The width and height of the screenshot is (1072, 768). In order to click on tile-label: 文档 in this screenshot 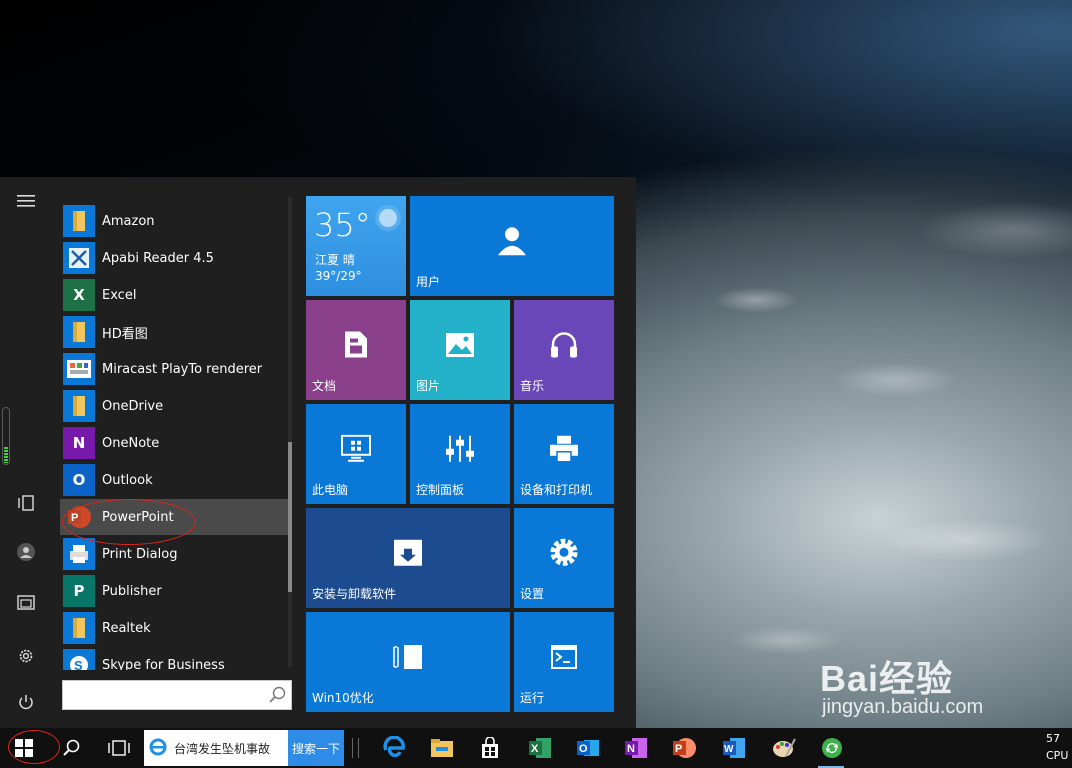, I will do `click(324, 386)`.